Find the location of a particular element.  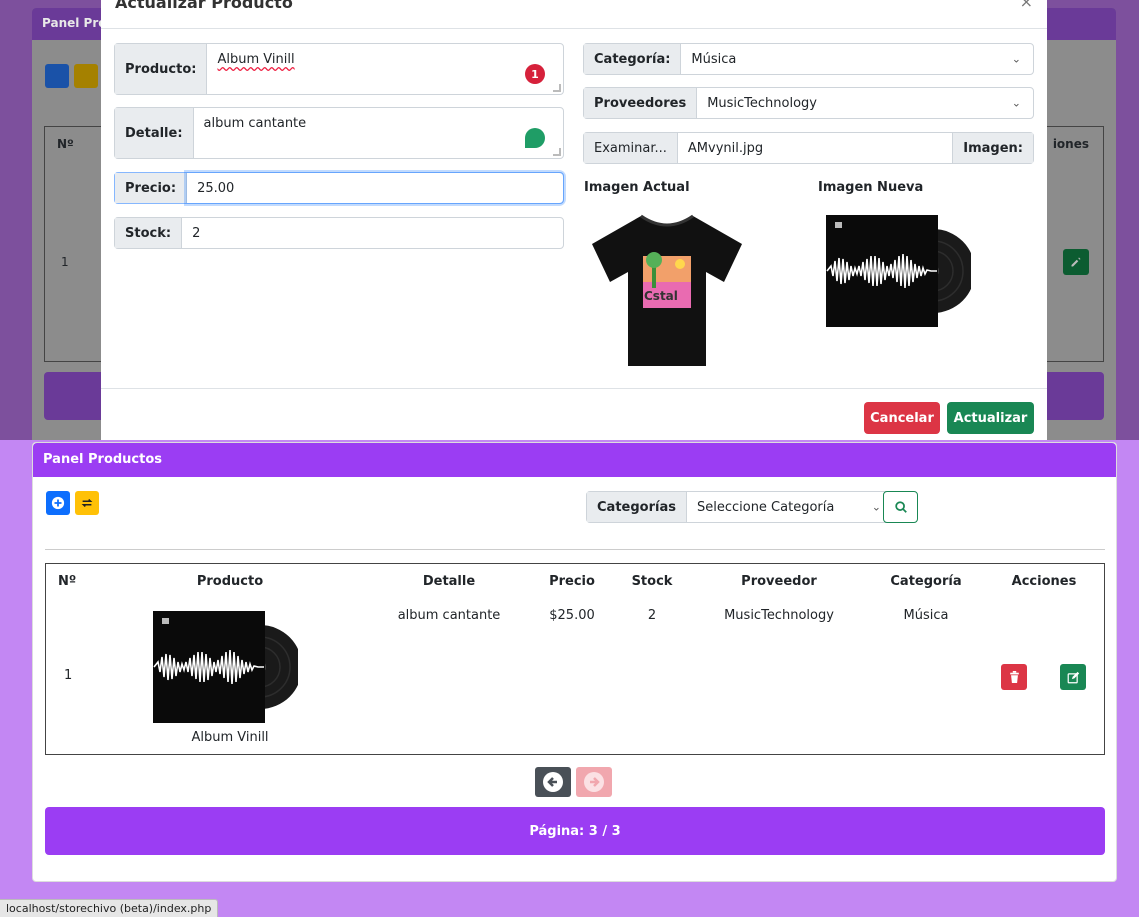

stock-field: Stock: 2 is located at coordinates (339, 233).